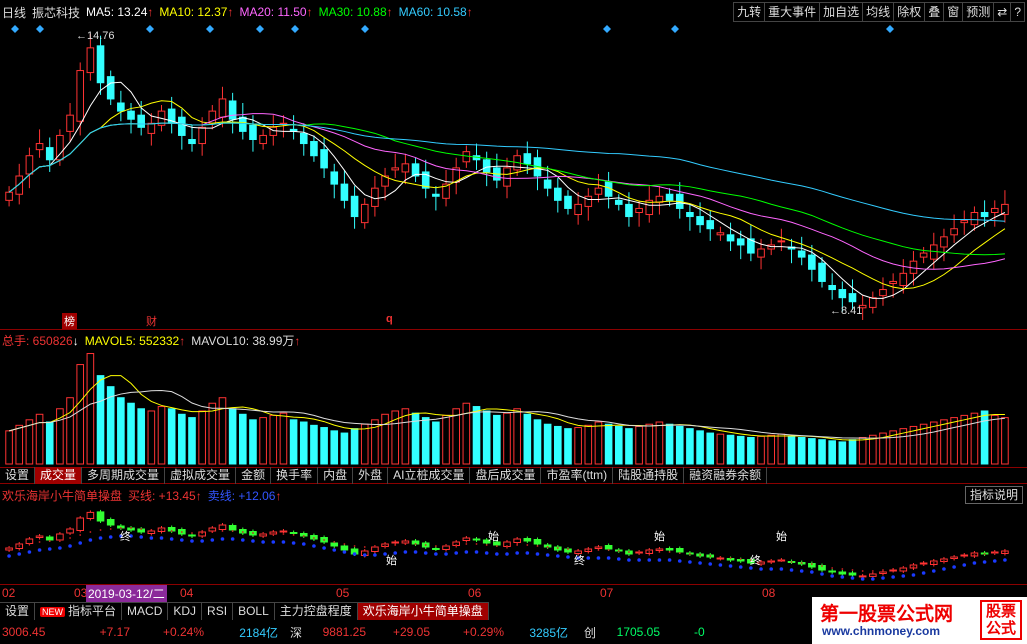 Image resolution: width=1027 pixels, height=644 pixels. I want to click on indicator-tab-4: RSI, so click(218, 611).